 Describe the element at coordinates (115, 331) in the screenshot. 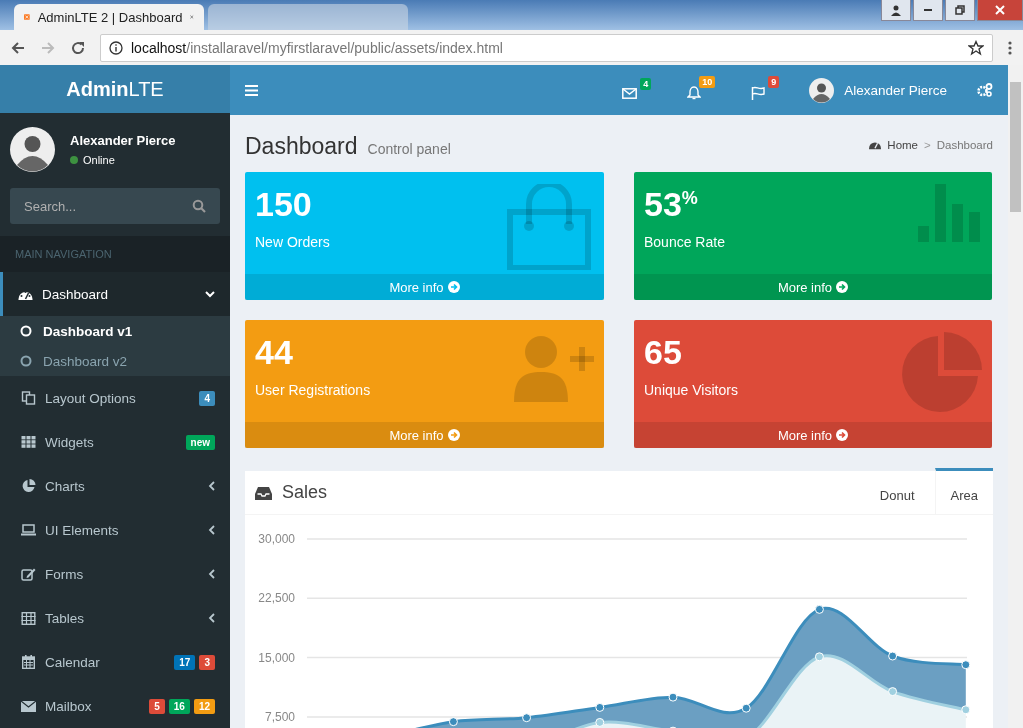

I see `submenu-item: Dashboard v1` at that location.